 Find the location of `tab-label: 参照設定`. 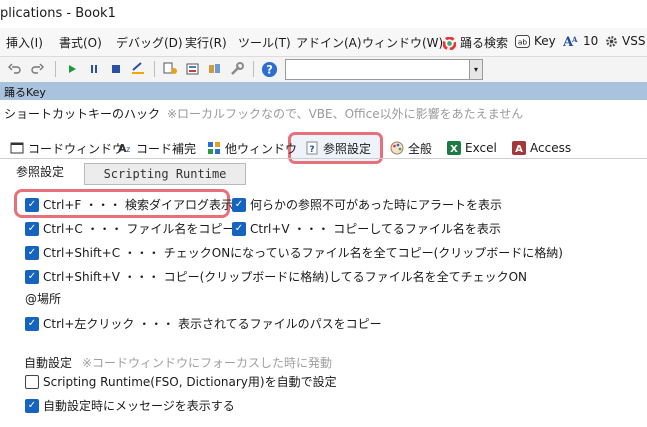

tab-label: 参照設定 is located at coordinates (347, 148).